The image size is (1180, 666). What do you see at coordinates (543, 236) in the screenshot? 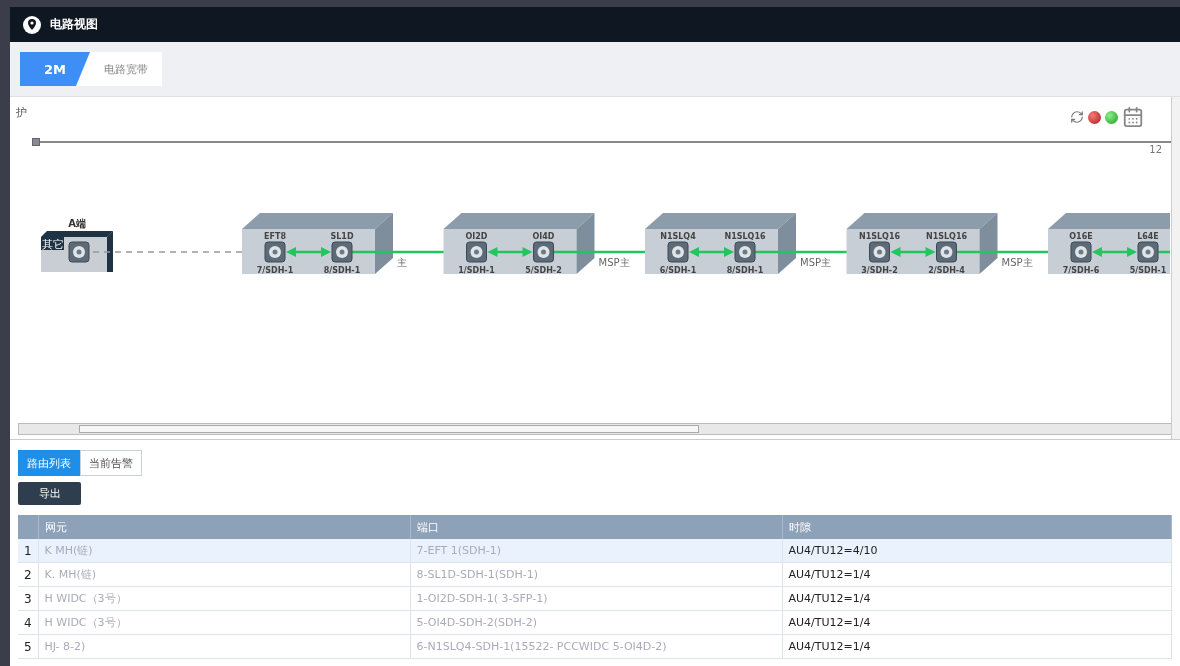
I see `card-label: OI4D` at bounding box center [543, 236].